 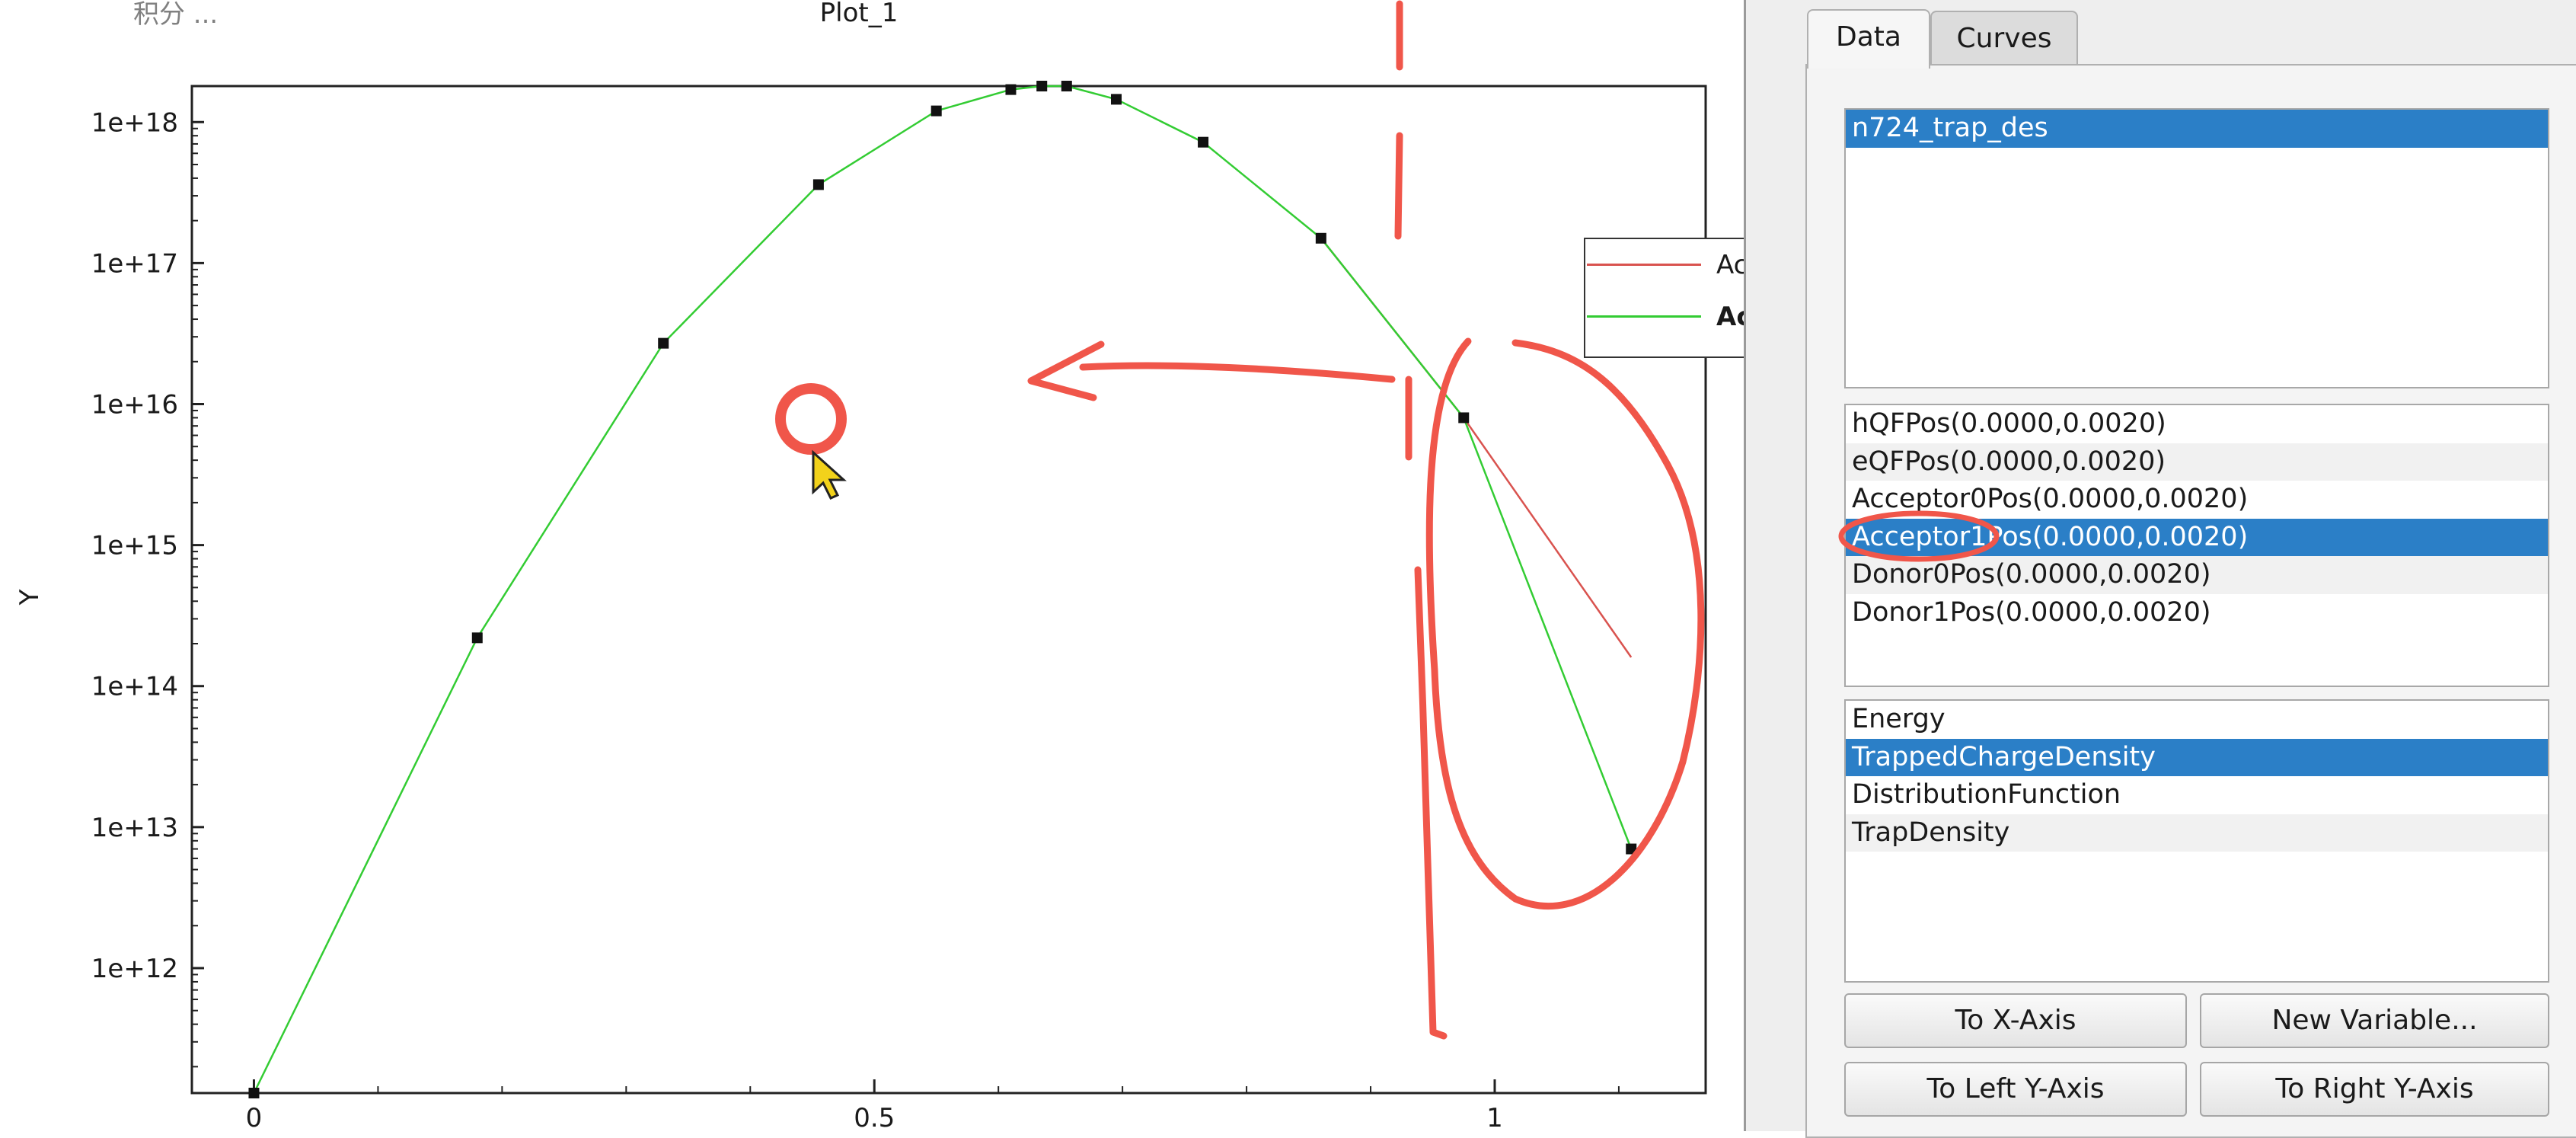 I want to click on legend: Ac Ac, so click(x=1675, y=298).